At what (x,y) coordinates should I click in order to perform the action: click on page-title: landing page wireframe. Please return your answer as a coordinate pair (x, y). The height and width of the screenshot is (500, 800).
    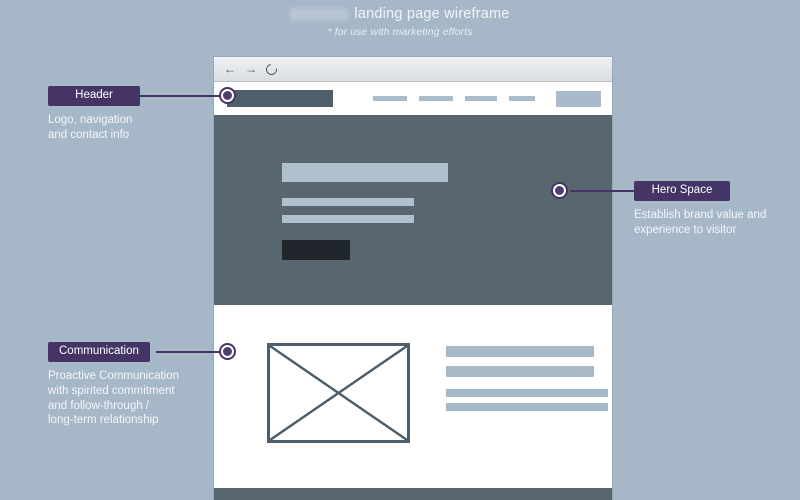
    Looking at the image, I should click on (399, 13).